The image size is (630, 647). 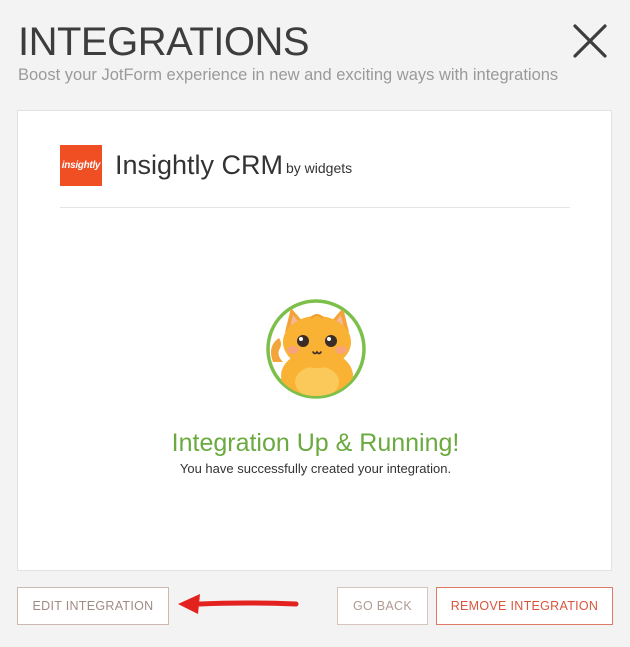 I want to click on insightly-logo: insightly, so click(x=81, y=165).